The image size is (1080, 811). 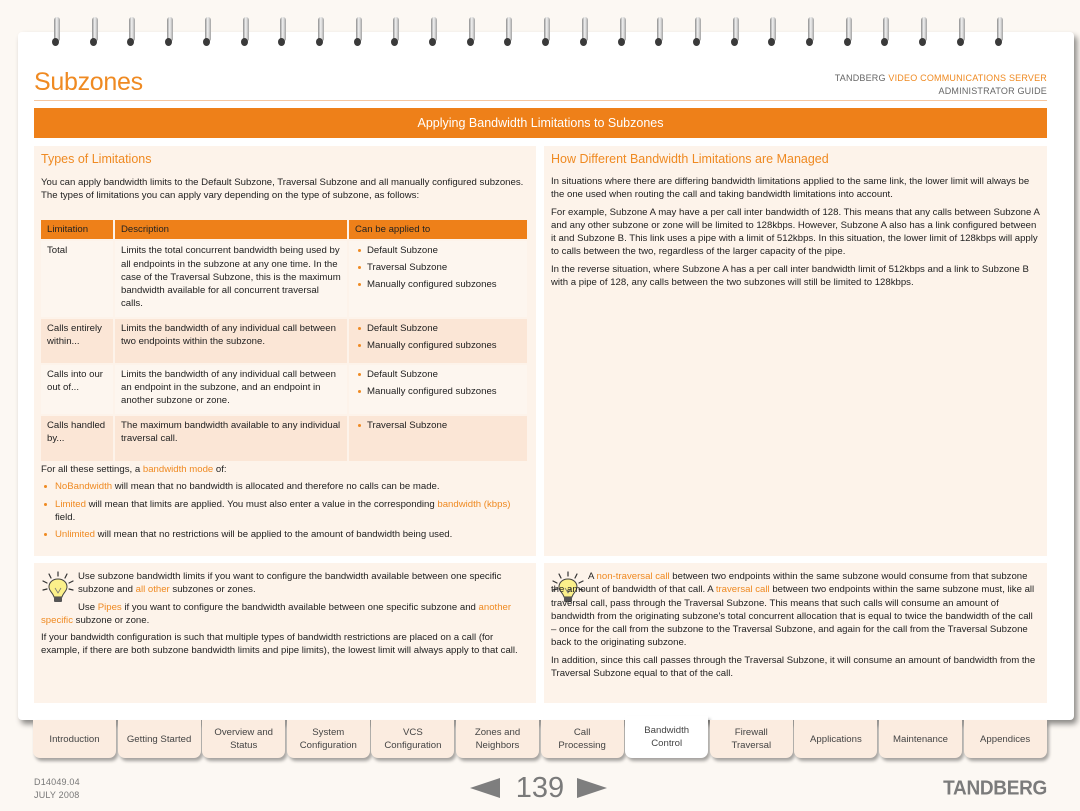 What do you see at coordinates (83, 486) in the screenshot?
I see `mode-name: NoBandwidth` at bounding box center [83, 486].